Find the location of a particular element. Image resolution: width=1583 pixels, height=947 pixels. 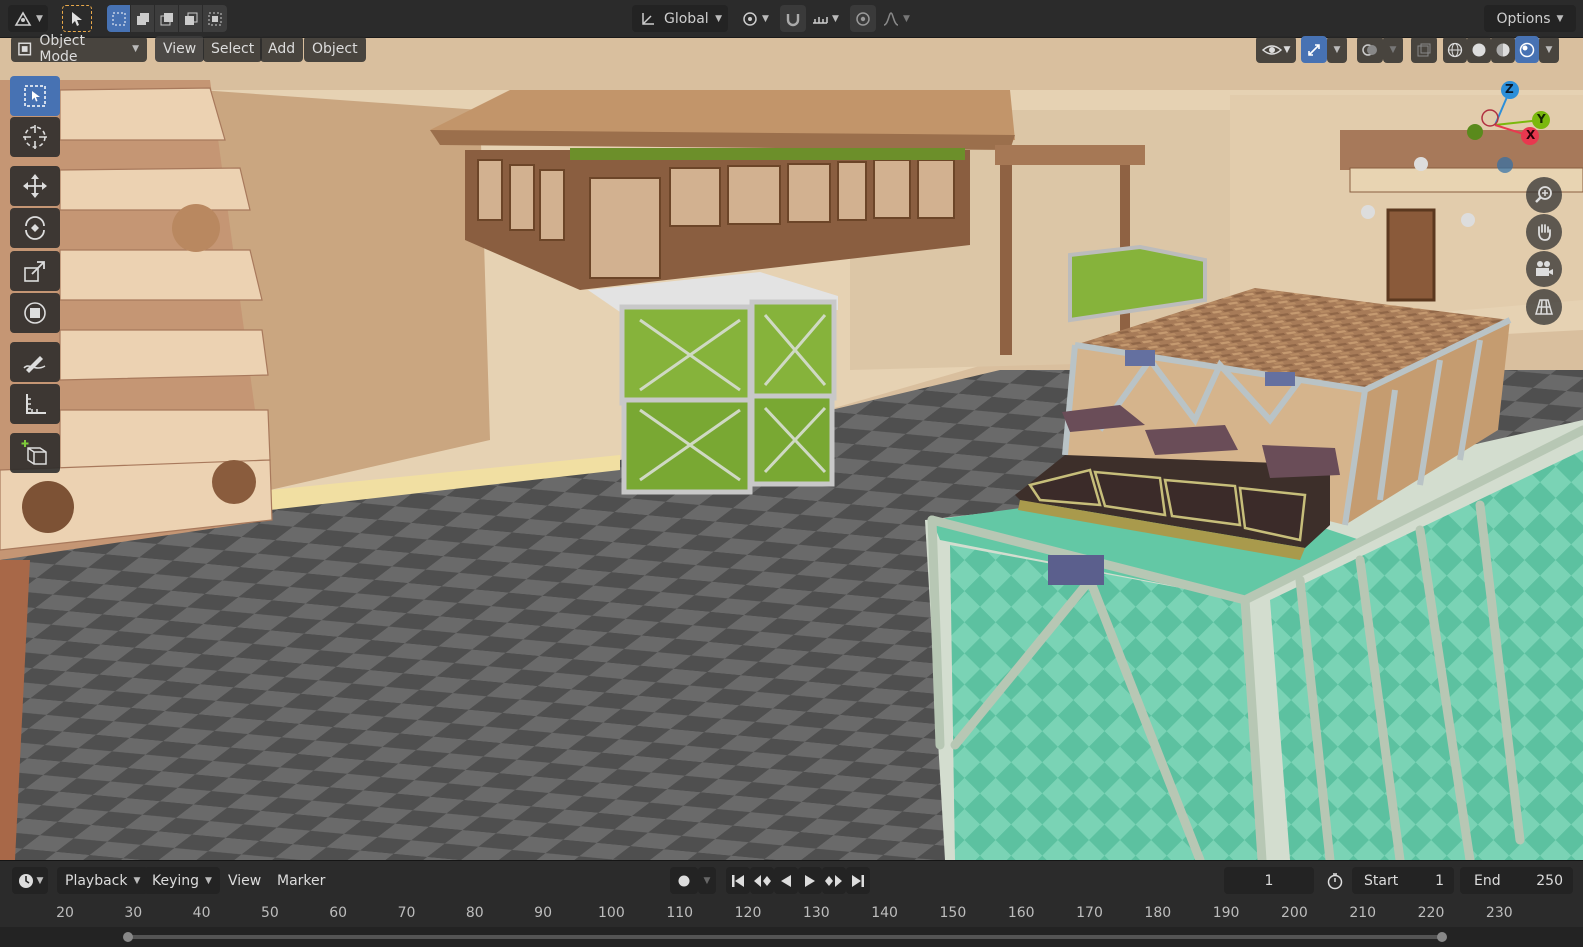

orientation-axes-icon is located at coordinates (648, 18).